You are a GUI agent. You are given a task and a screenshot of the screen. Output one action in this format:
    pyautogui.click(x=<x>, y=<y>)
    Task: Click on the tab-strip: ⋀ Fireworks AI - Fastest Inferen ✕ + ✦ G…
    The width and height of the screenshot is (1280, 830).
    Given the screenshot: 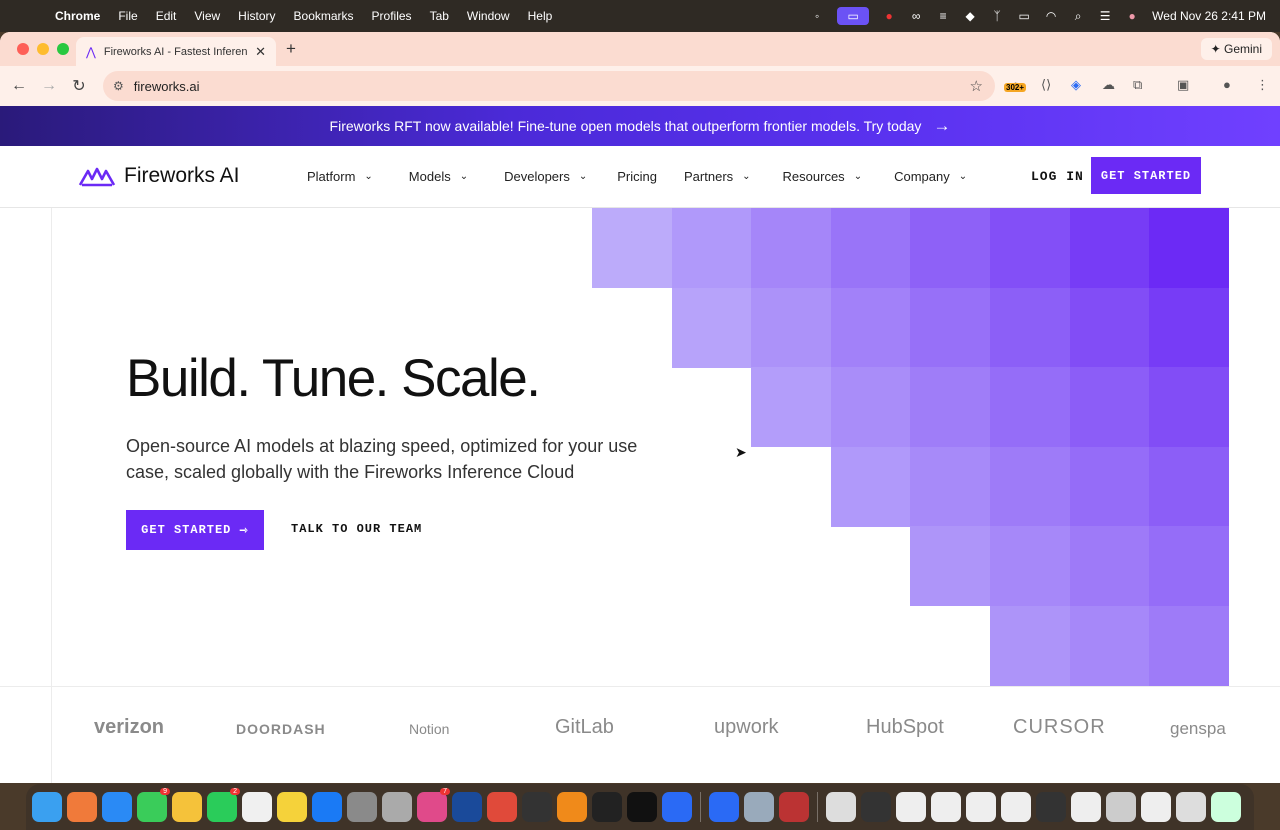 What is the action you would take?
    pyautogui.click(x=640, y=49)
    